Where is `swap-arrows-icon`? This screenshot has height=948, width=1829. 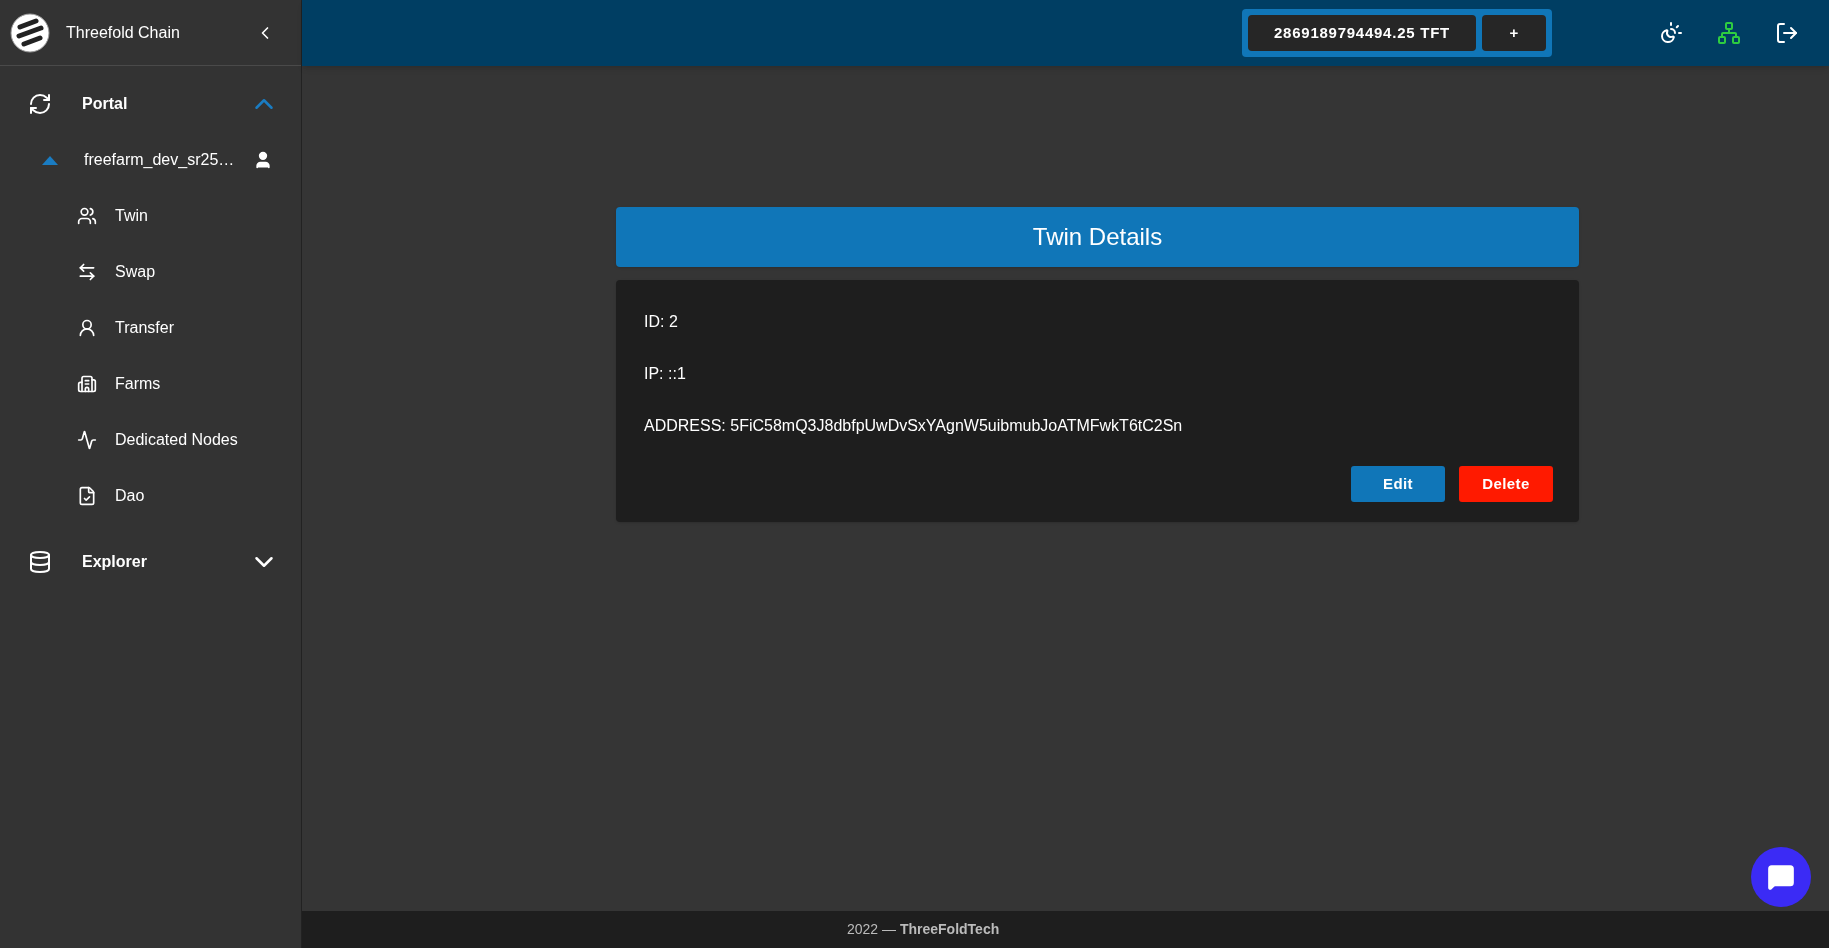
swap-arrows-icon is located at coordinates (87, 272).